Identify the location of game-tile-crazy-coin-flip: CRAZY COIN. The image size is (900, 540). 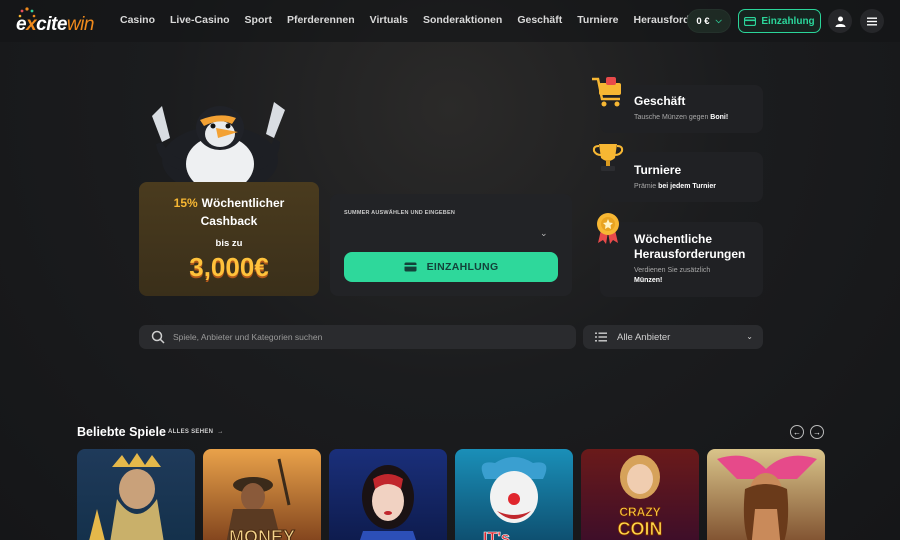
(640, 494).